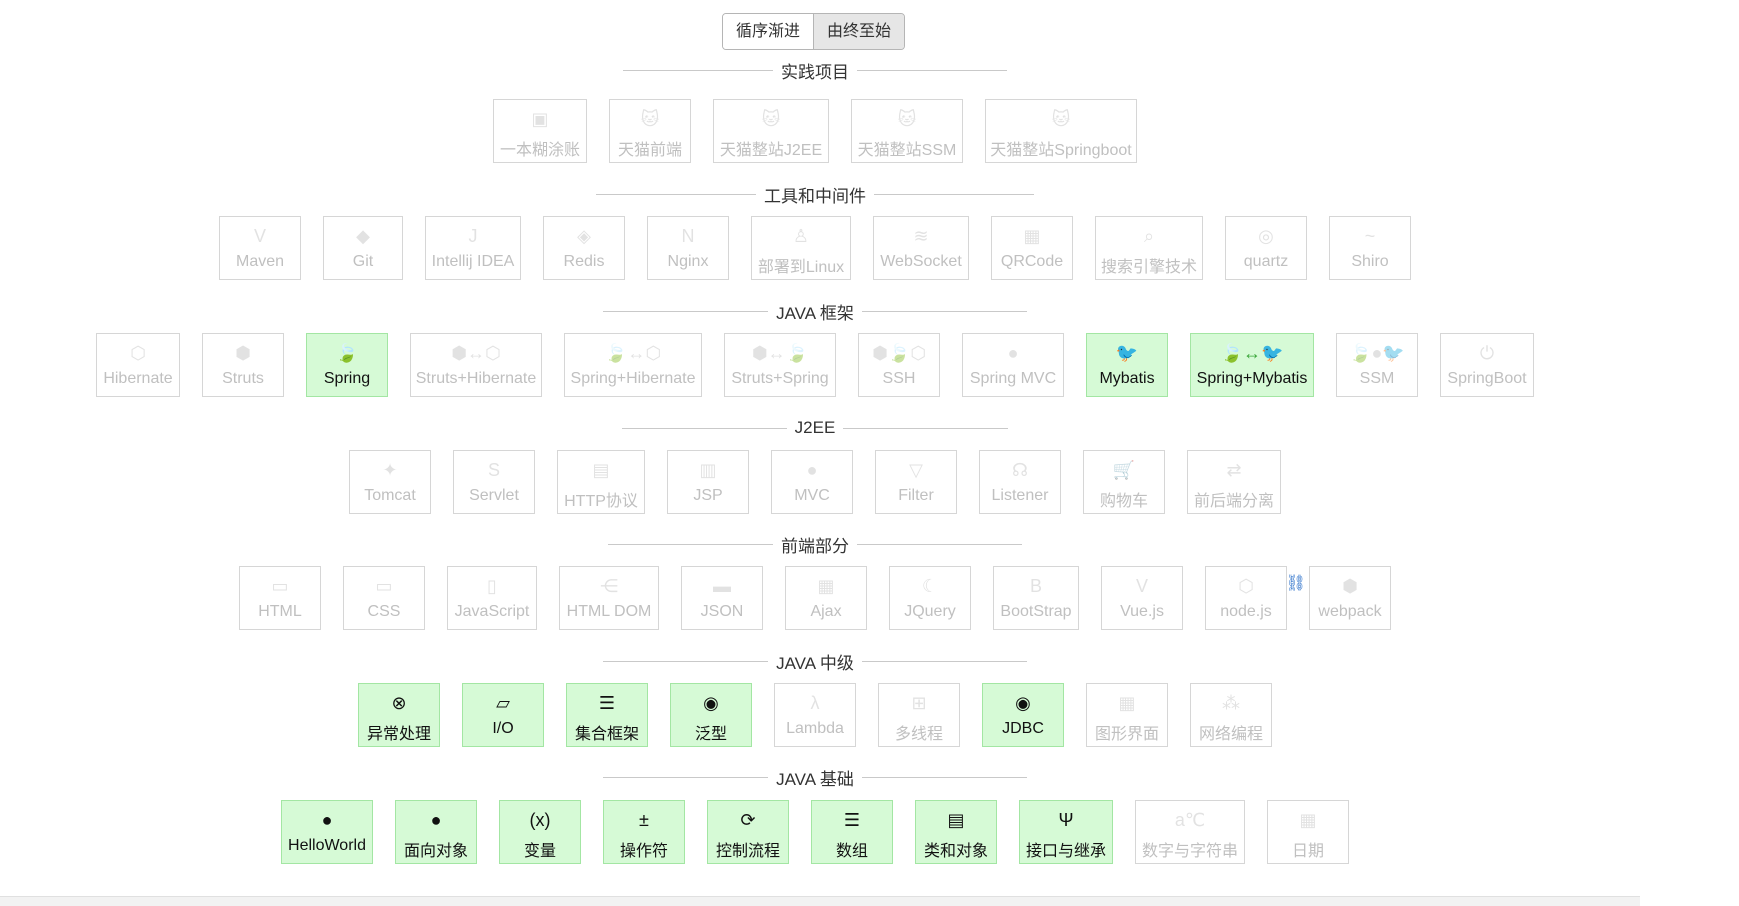 This screenshot has height=906, width=1739. I want to click on database-icon: ◉, so click(1023, 703).